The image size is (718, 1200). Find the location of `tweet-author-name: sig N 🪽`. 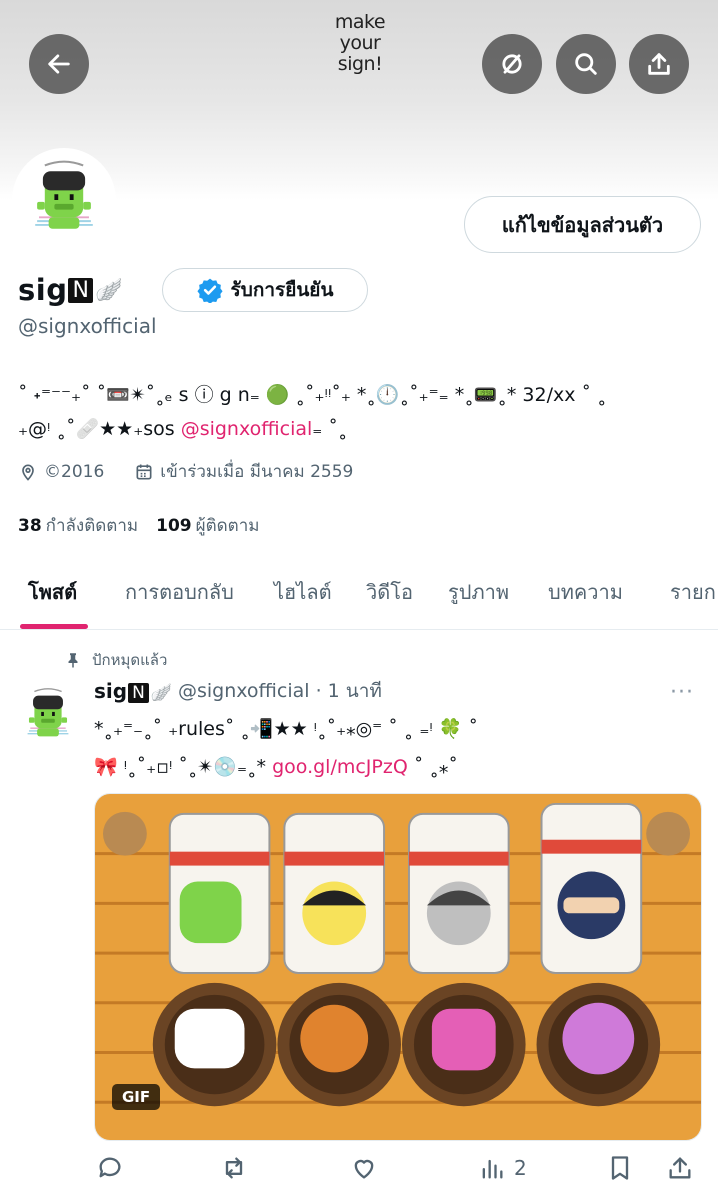

tweet-author-name: sig N 🪽 is located at coordinates (133, 691).